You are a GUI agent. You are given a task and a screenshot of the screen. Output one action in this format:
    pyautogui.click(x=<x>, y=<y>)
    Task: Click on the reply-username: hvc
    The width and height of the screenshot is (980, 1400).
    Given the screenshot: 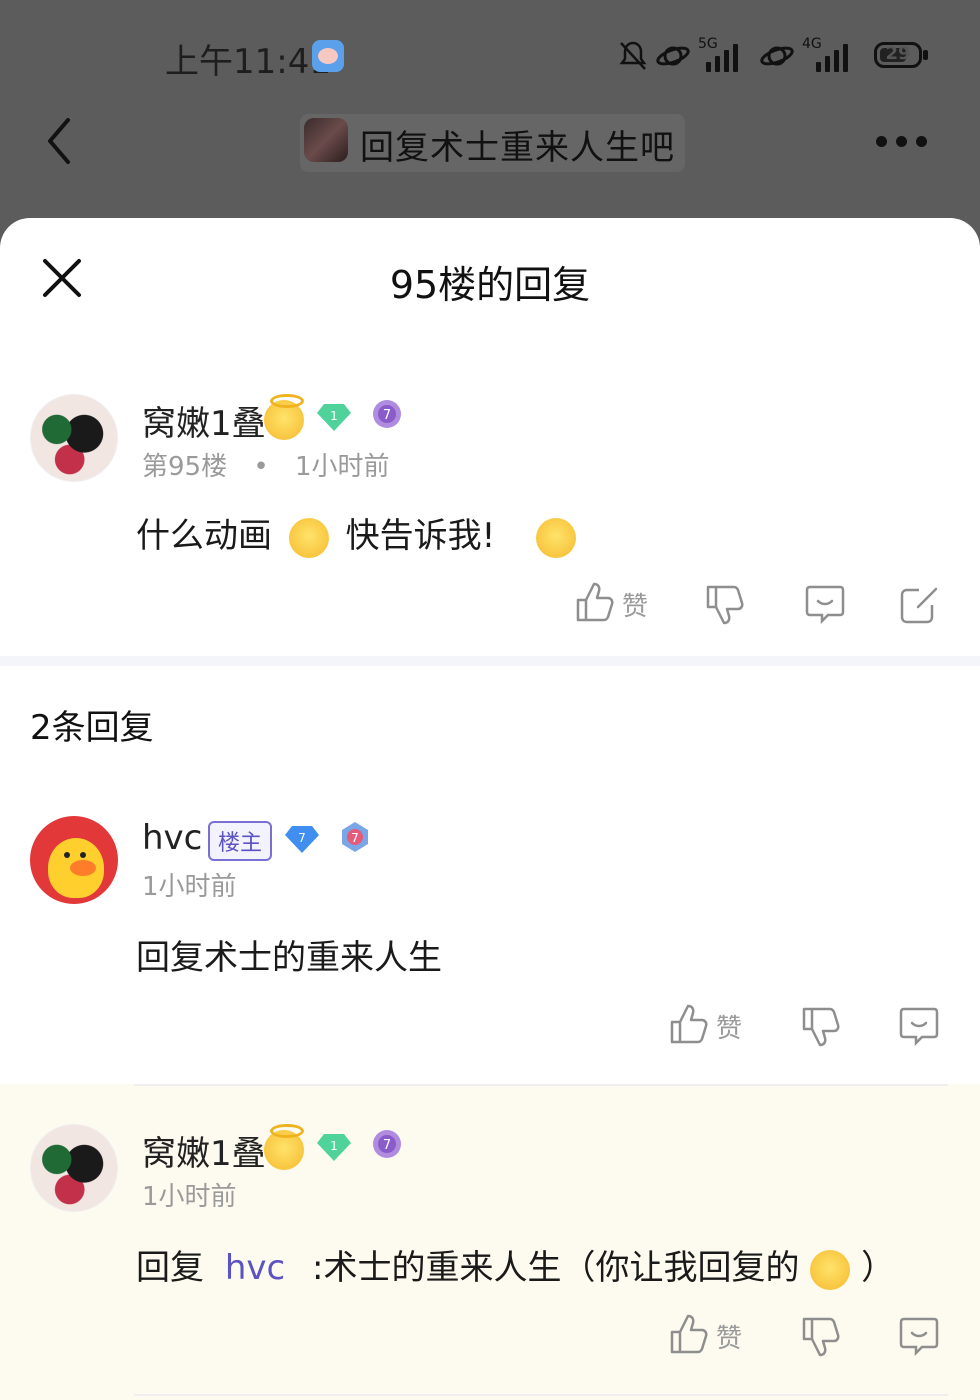 What is the action you would take?
    pyautogui.click(x=172, y=838)
    